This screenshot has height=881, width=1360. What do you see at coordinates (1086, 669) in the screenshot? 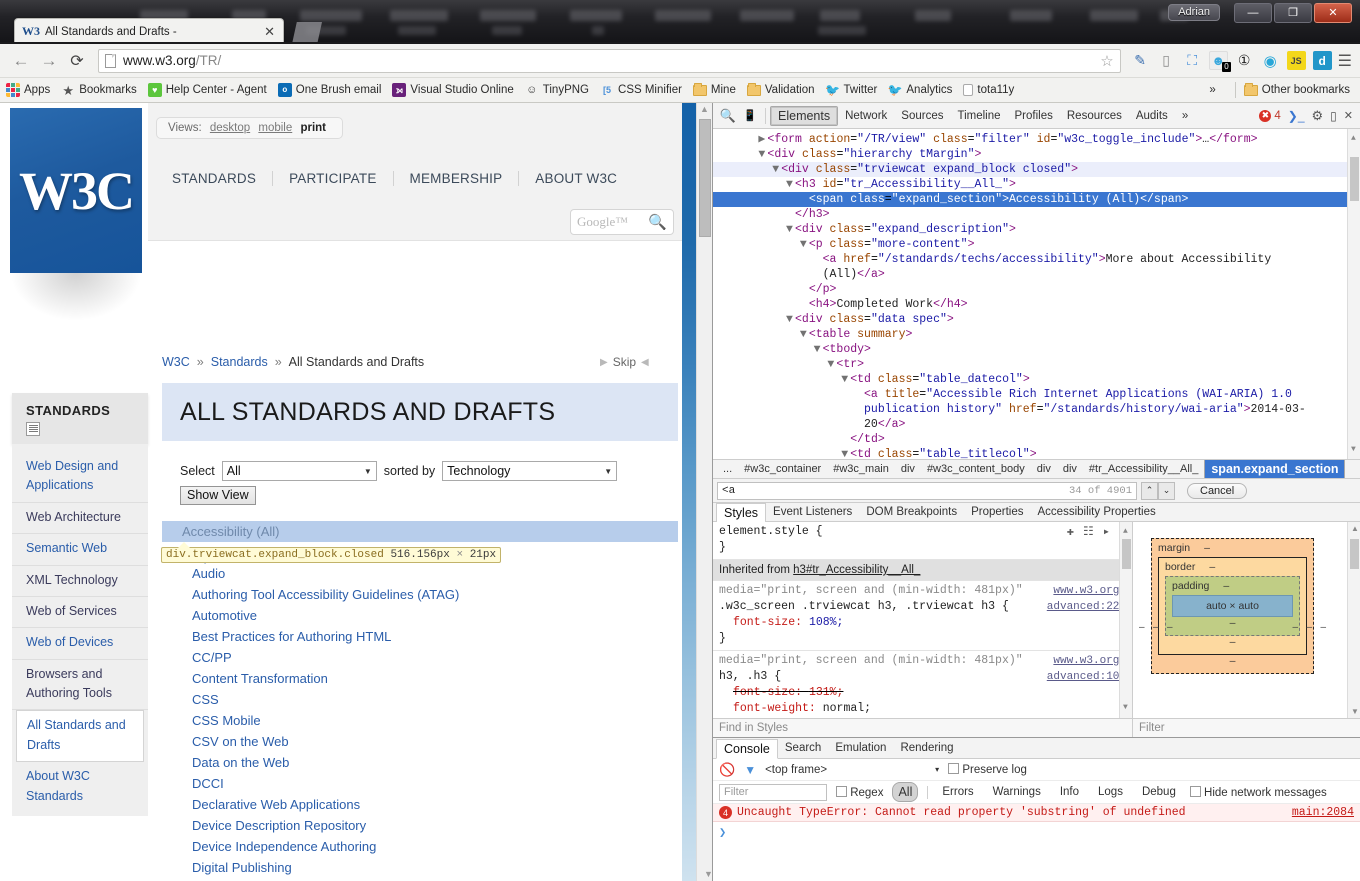
I see `rule-source-link: www.w3.org/ advanced:107` at bounding box center [1086, 669].